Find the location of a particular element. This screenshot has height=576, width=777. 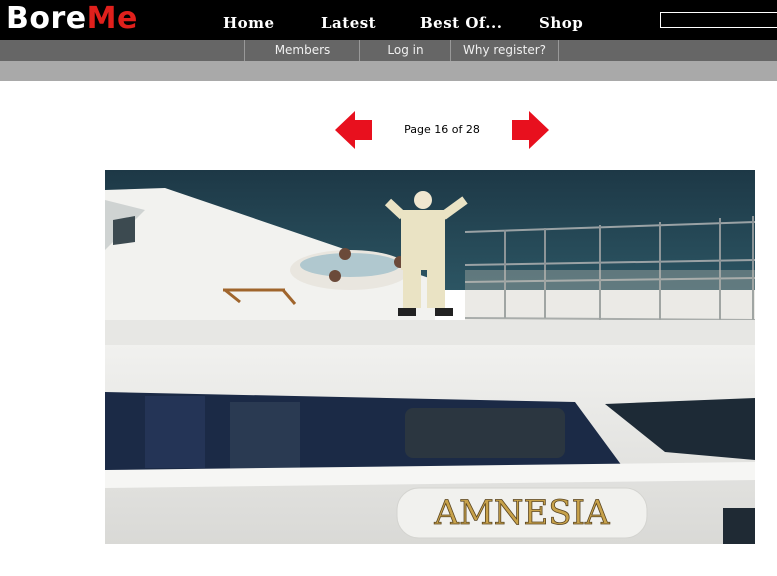

next-page-button is located at coordinates (530, 130).